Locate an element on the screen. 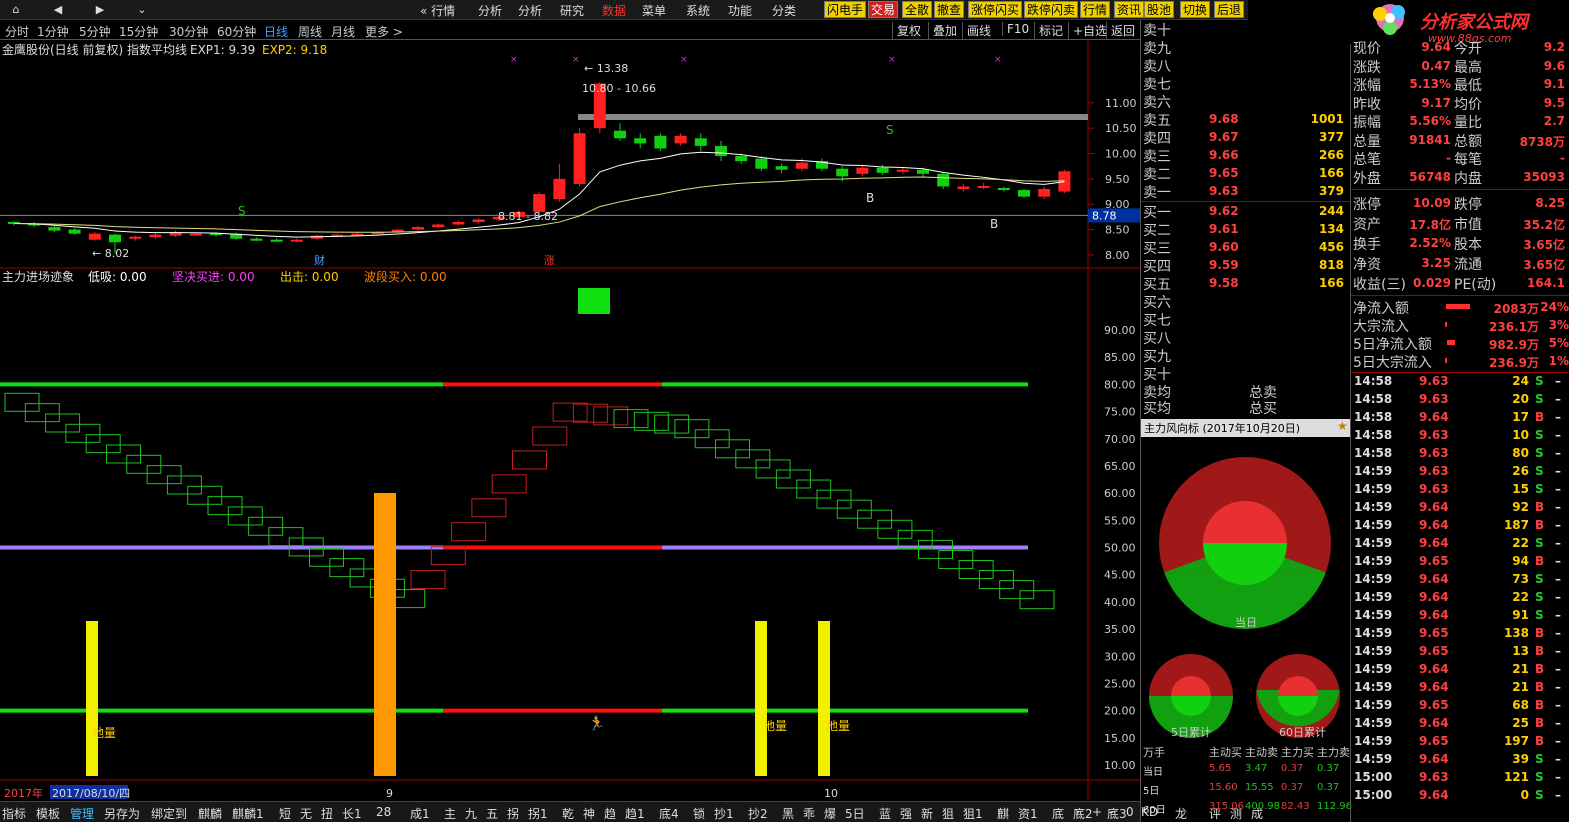  bottom-tab-27: 乖 is located at coordinates (809, 813).